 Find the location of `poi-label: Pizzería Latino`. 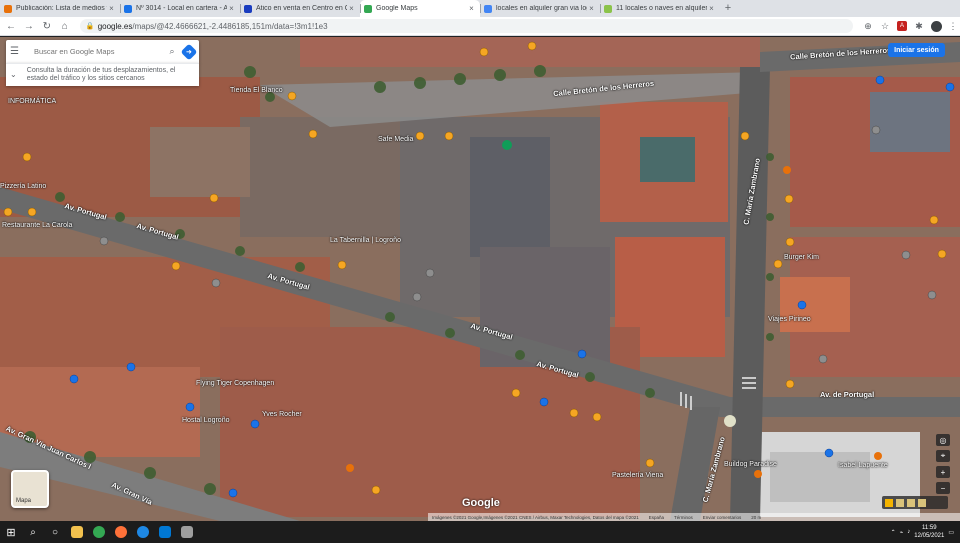

poi-label: Pizzería Latino is located at coordinates (23, 187).